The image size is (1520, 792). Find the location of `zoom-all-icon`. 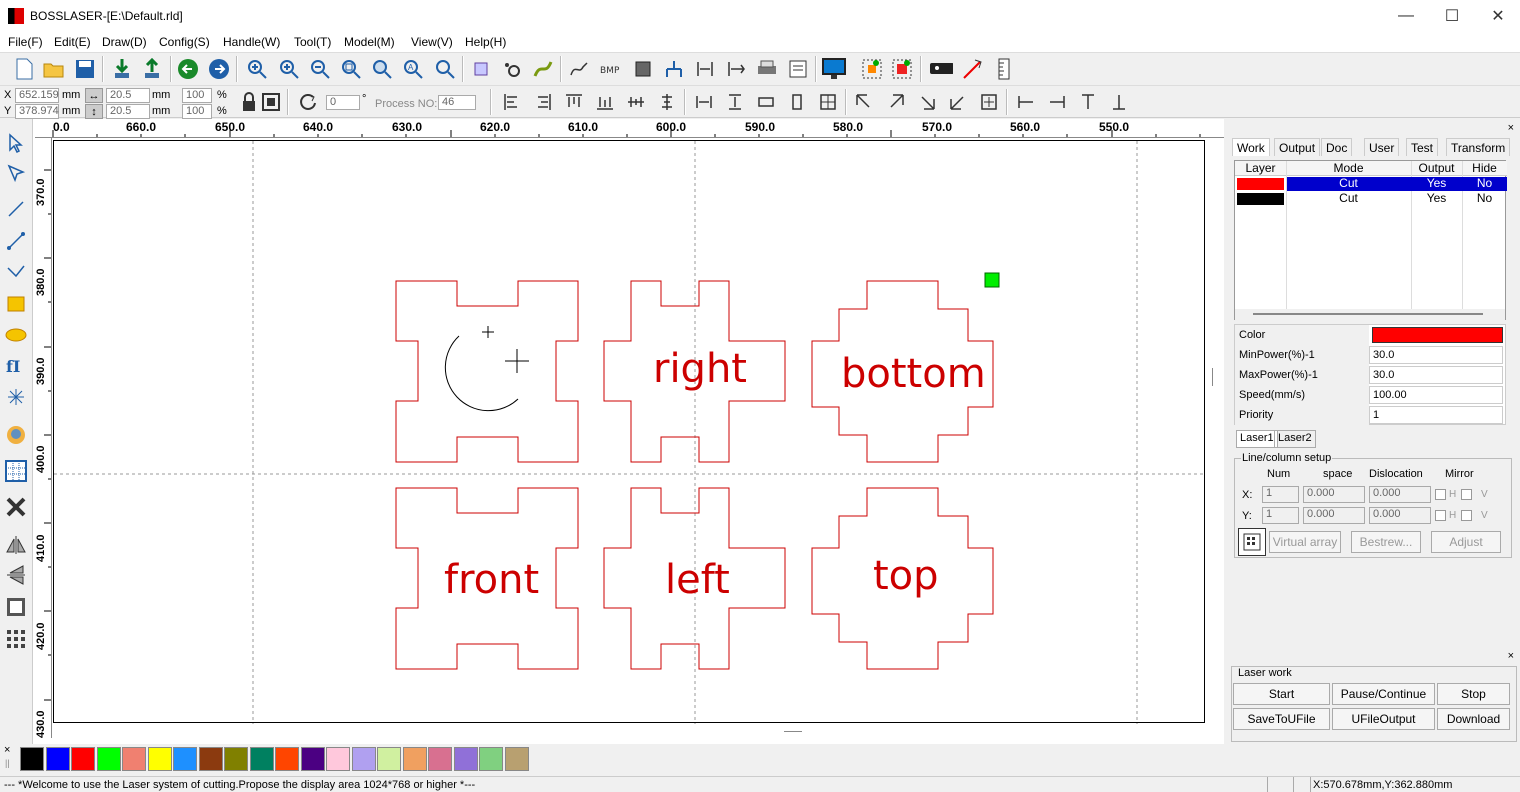

zoom-all-icon is located at coordinates (382, 69).